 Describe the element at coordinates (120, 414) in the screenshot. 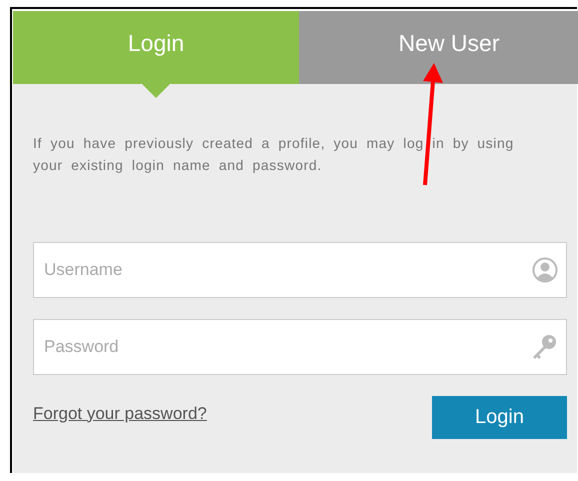

I see `forgot-password-link: Forgot your password?` at that location.